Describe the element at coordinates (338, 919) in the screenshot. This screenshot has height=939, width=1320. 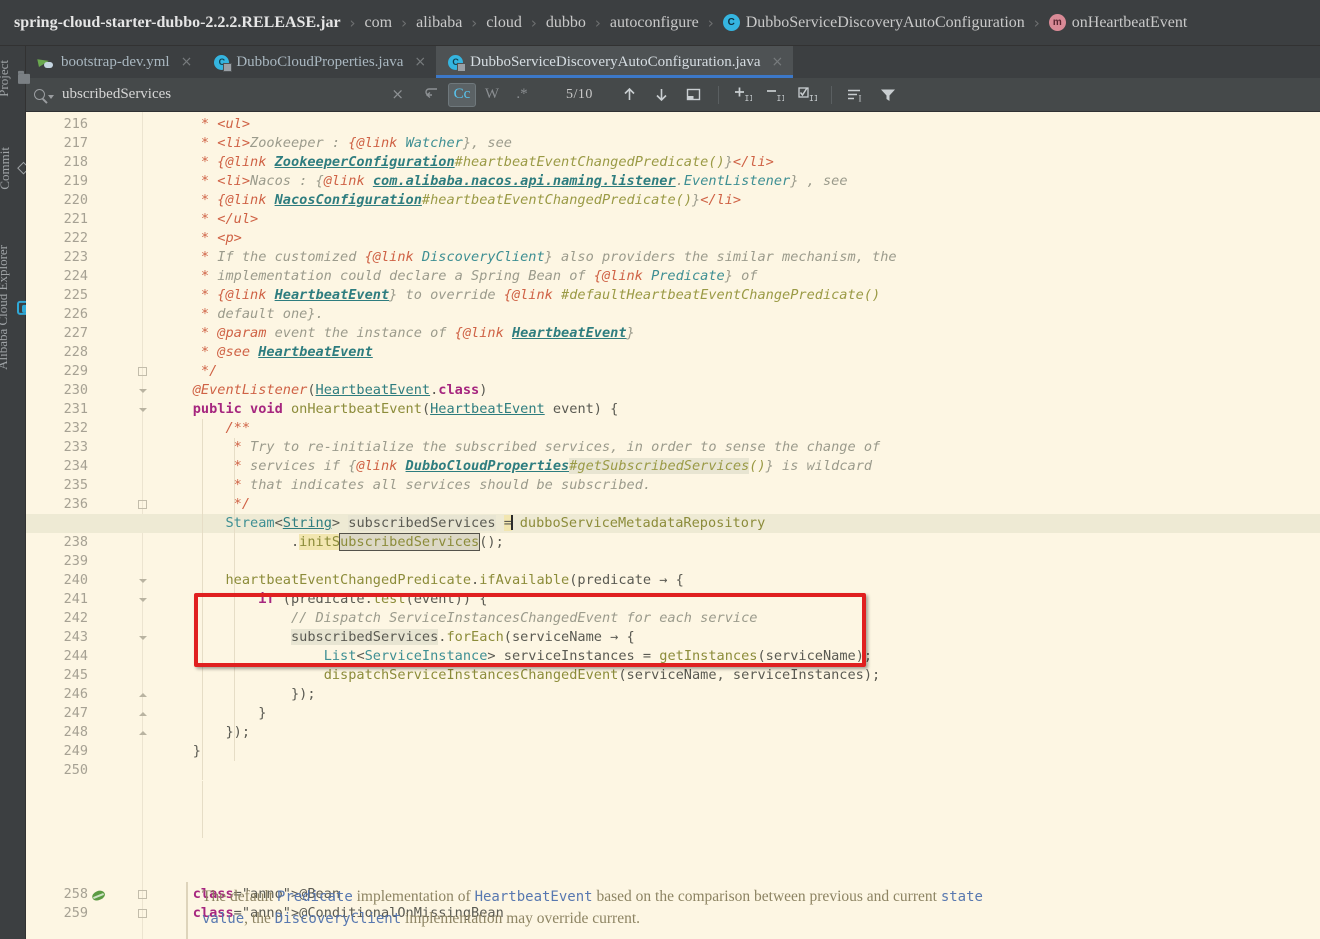
I see `doc-code-ref: DiscoveryClient` at that location.